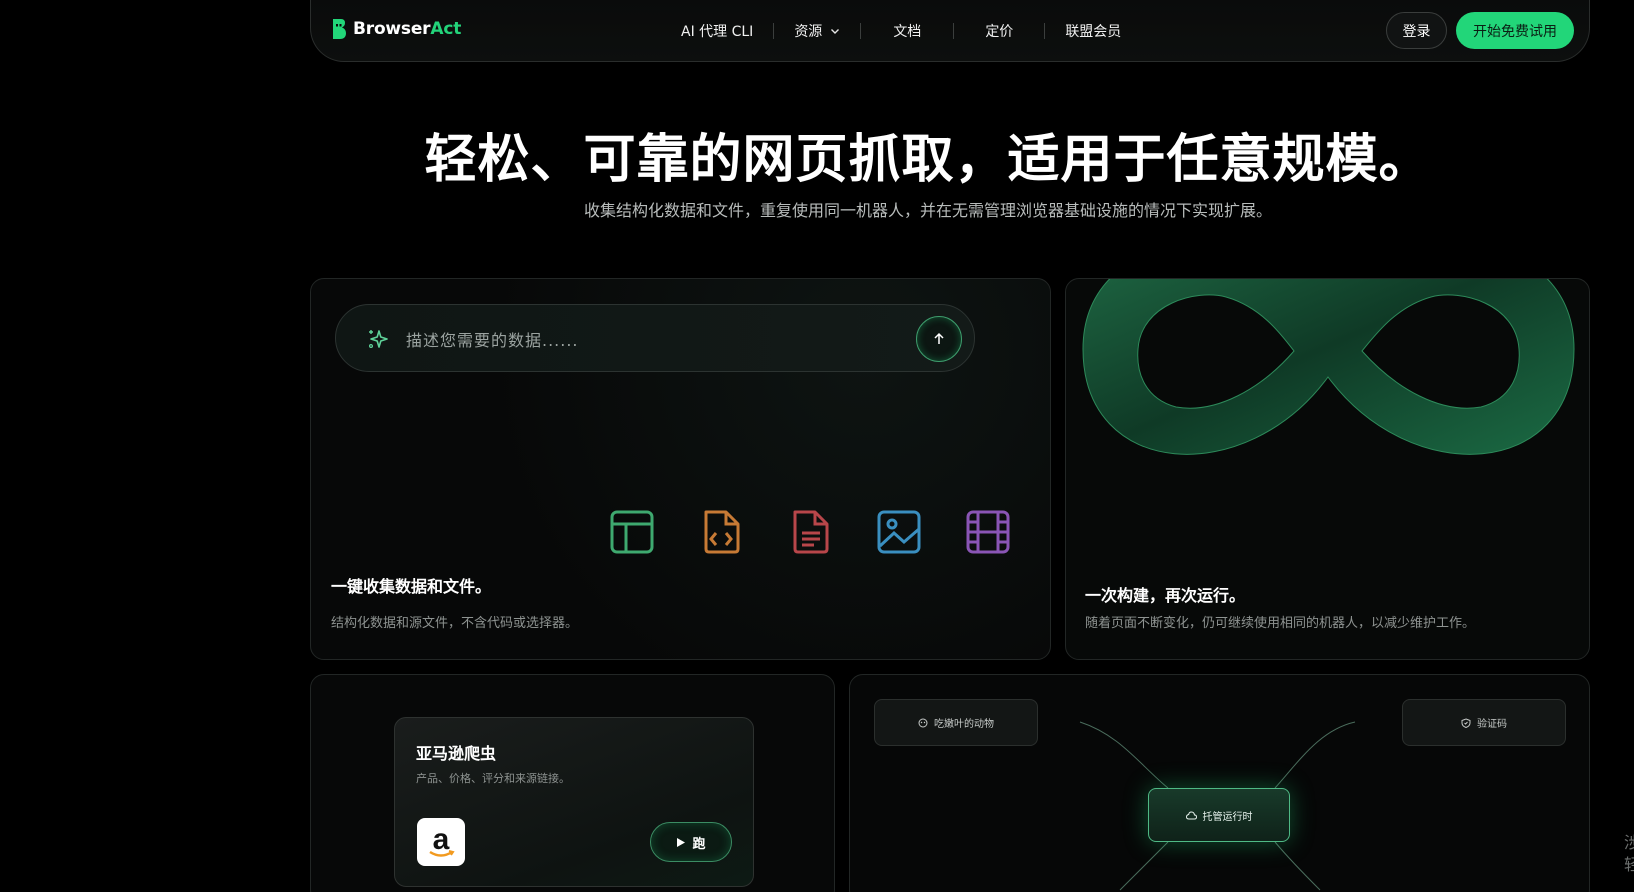  Describe the element at coordinates (456, 753) in the screenshot. I see `amazon-scraper-title: 亚马逊爬虫` at that location.